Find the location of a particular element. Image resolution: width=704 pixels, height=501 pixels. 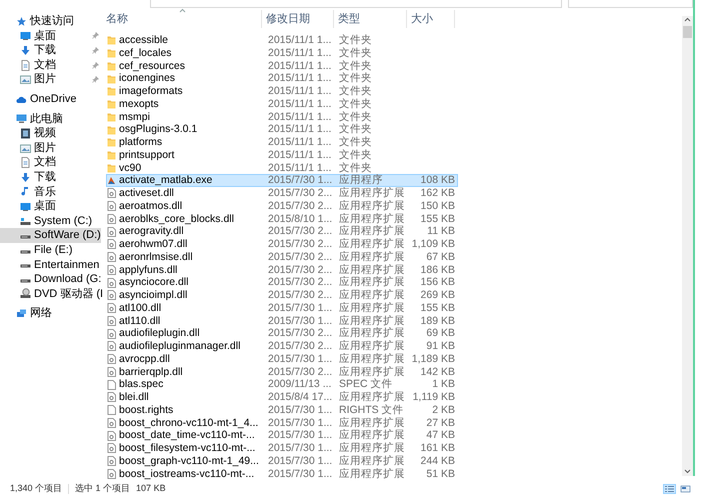

sidebar-item: File (E:) is located at coordinates (50, 250).